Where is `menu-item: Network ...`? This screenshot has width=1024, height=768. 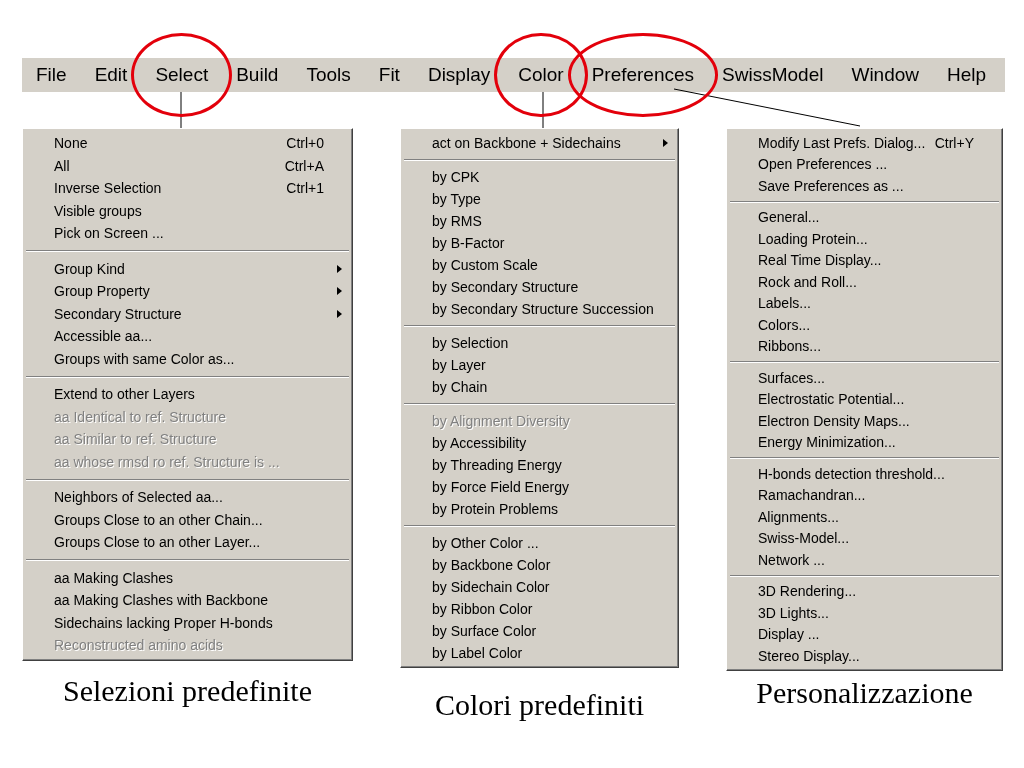 menu-item: Network ... is located at coordinates (864, 560).